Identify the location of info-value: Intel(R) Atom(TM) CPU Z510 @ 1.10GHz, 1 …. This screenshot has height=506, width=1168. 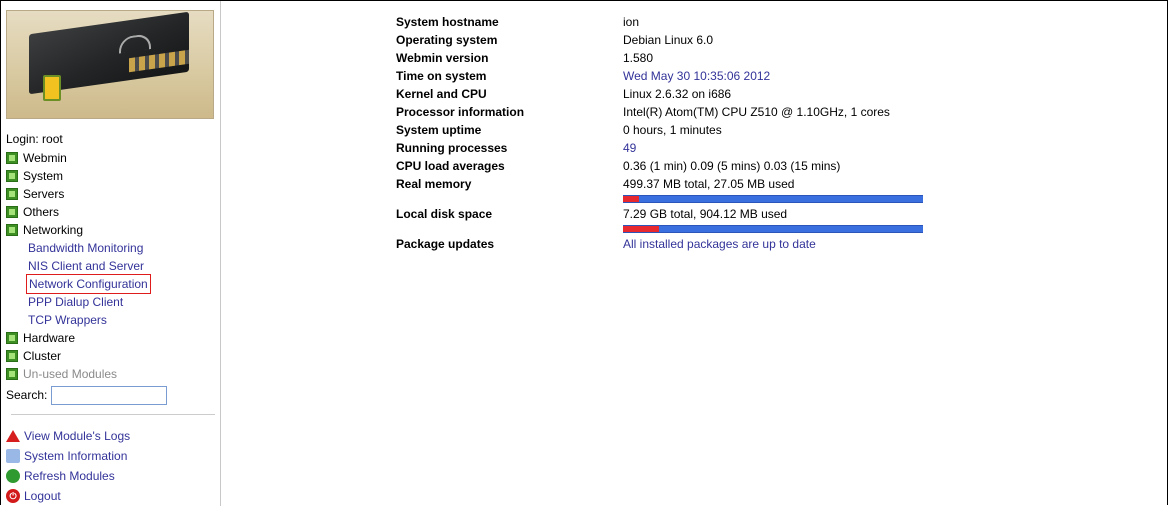
(756, 112).